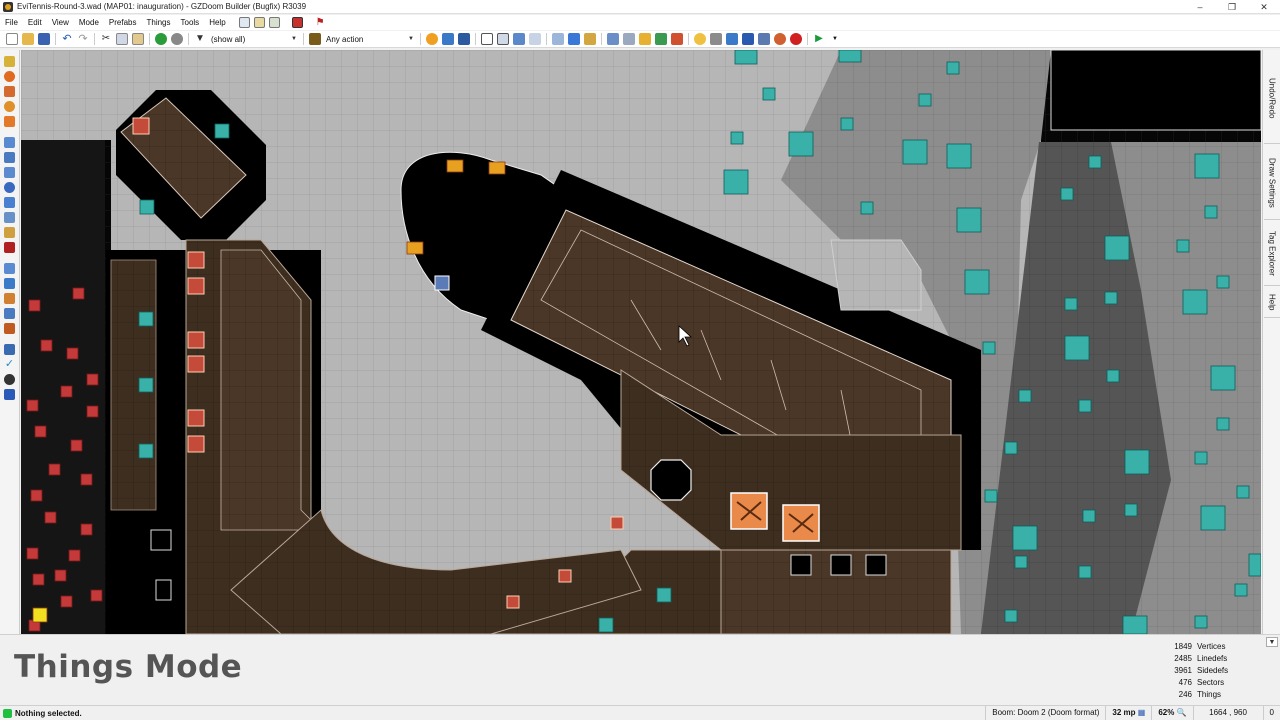 The image size is (1280, 720). What do you see at coordinates (370, 39) in the screenshot?
I see `action-filter-select: Any action ▼` at bounding box center [370, 39].